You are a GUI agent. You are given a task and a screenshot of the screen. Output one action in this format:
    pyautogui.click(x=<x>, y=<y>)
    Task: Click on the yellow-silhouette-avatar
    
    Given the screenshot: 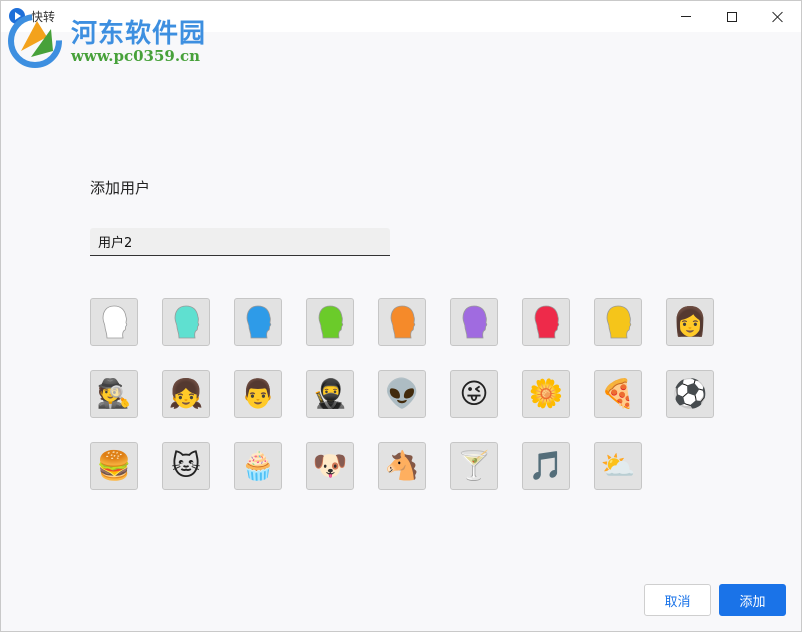 What is the action you would take?
    pyautogui.click(x=618, y=322)
    